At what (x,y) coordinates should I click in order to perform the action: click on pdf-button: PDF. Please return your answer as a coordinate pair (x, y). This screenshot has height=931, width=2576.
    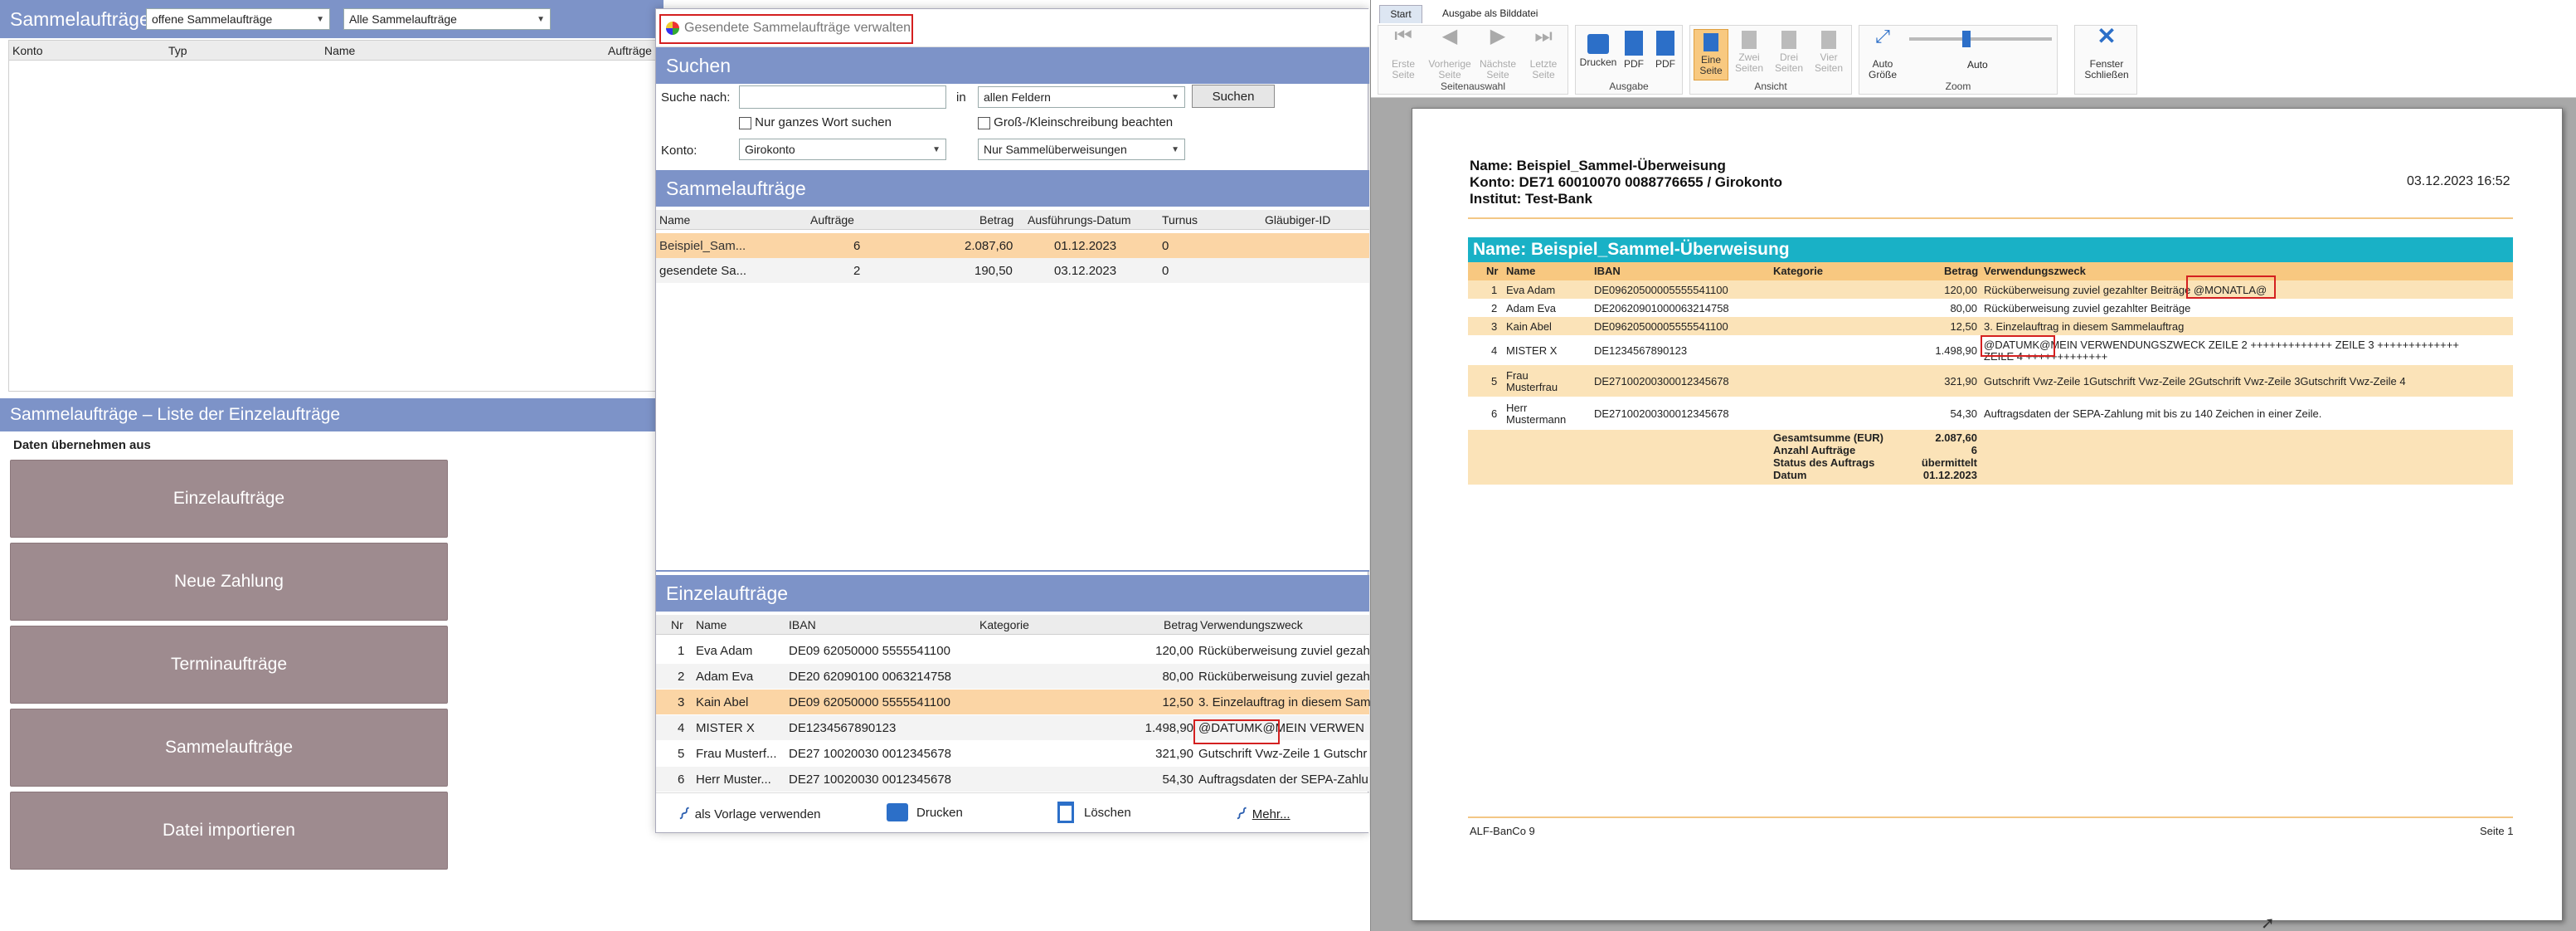
    Looking at the image, I should click on (1634, 50).